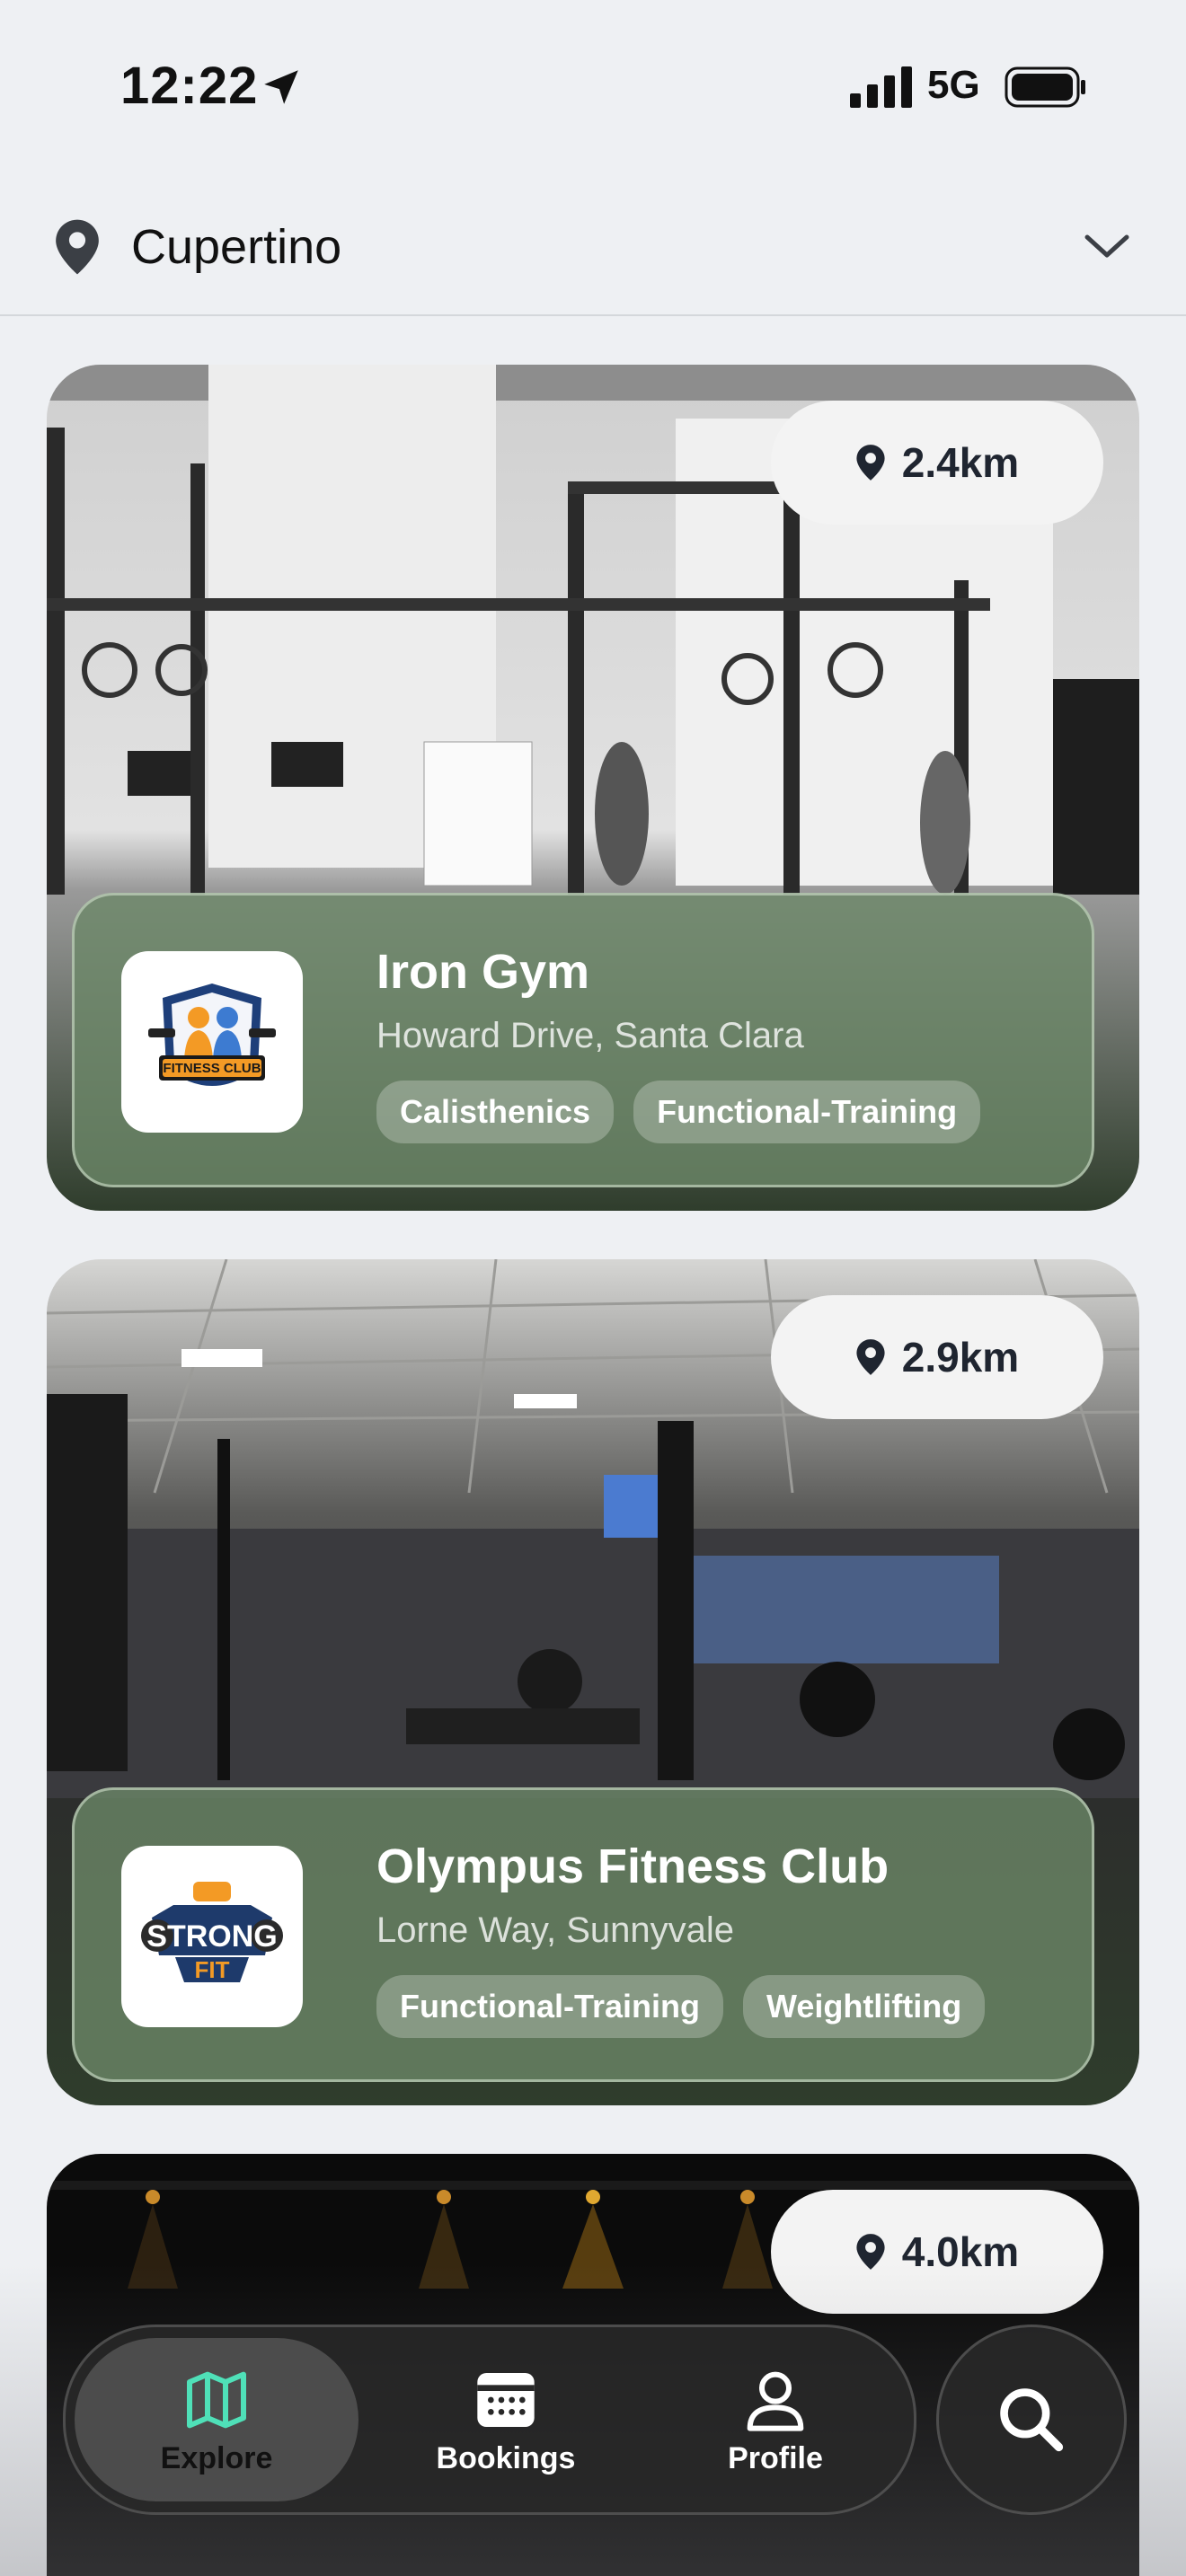 This screenshot has height=2576, width=1186. Describe the element at coordinates (236, 247) in the screenshot. I see `location-name: Cupertino` at that location.